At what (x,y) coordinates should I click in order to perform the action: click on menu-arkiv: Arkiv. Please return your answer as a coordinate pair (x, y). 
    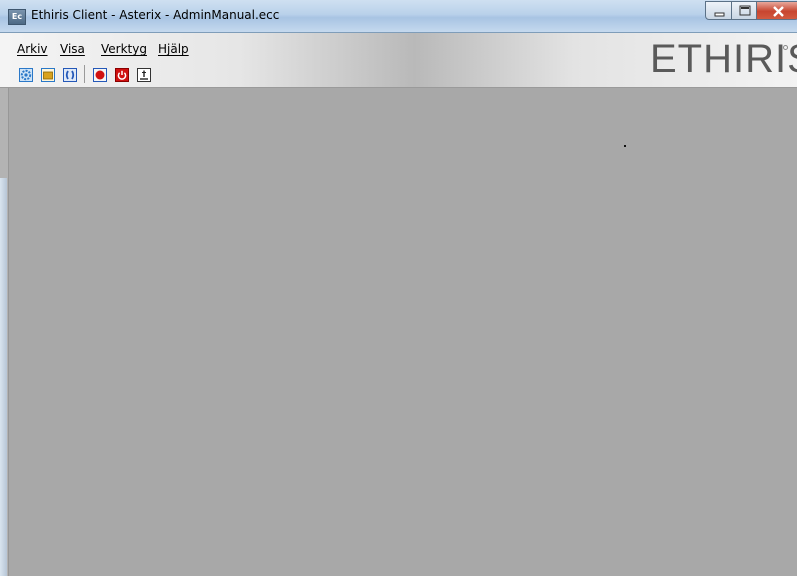
    Looking at the image, I should click on (32, 49).